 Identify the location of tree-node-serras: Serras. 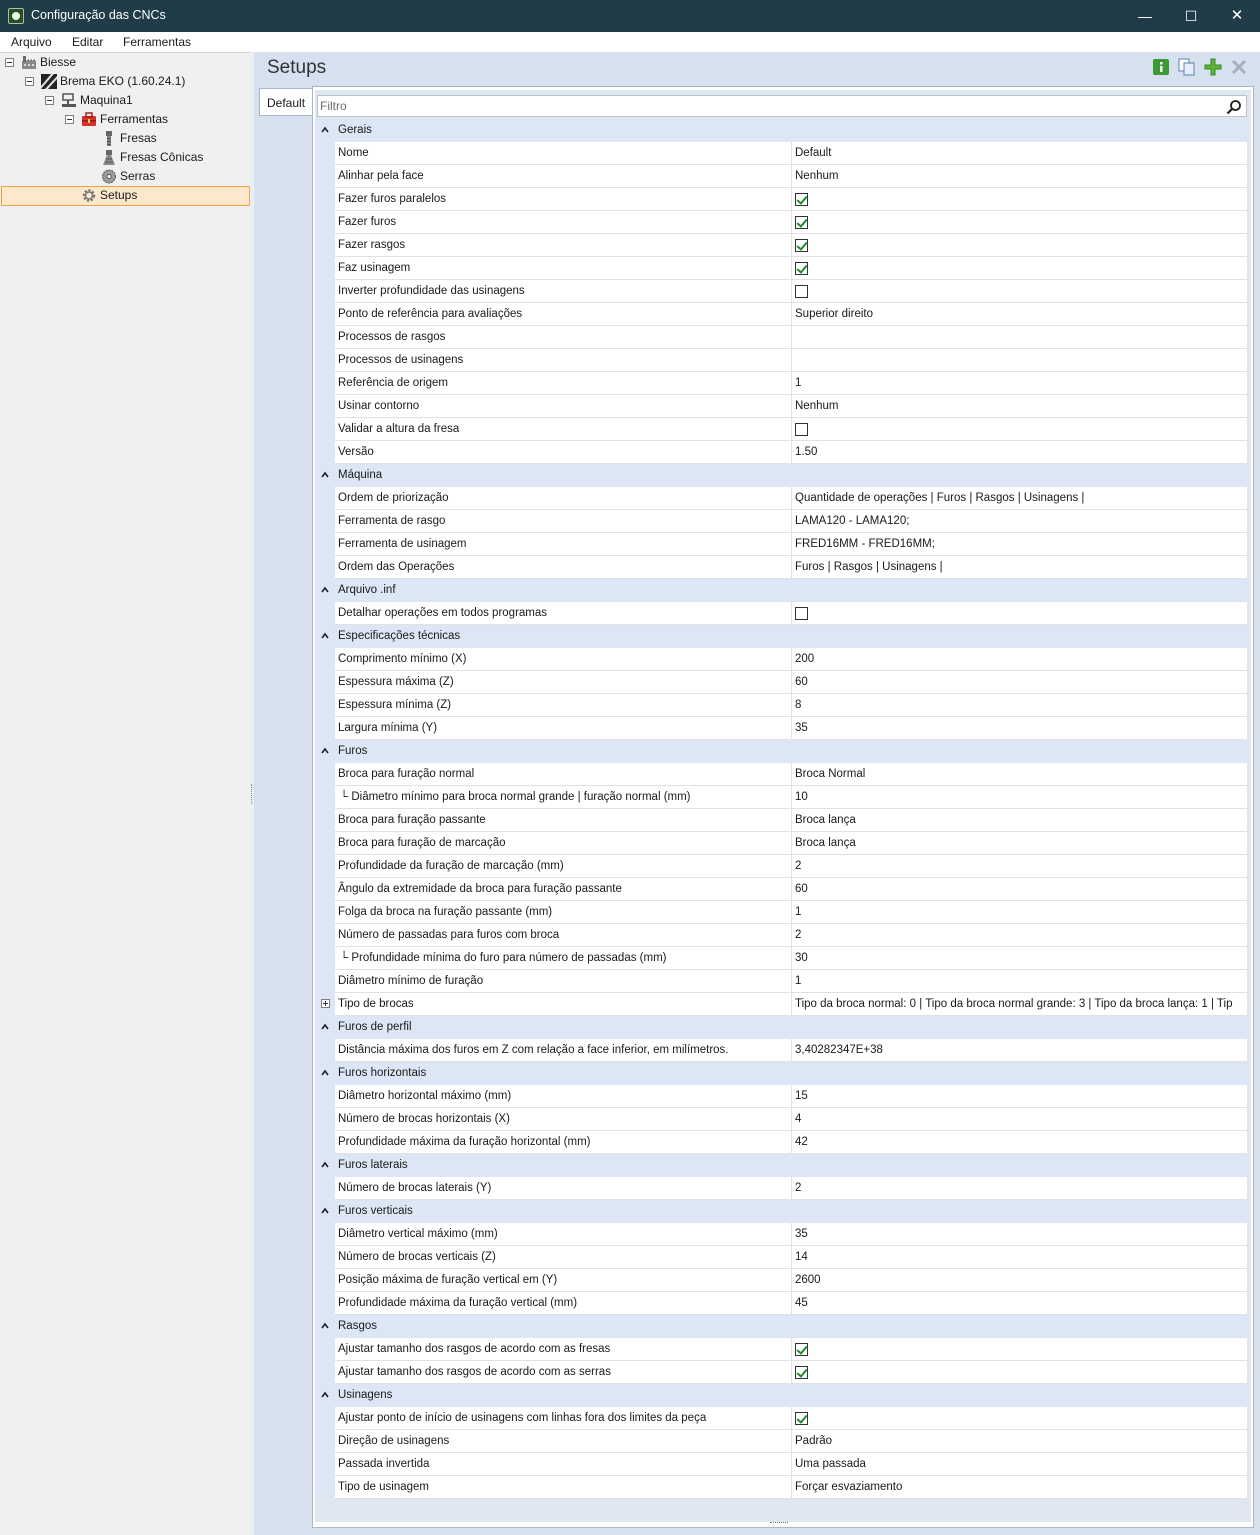
(125, 176).